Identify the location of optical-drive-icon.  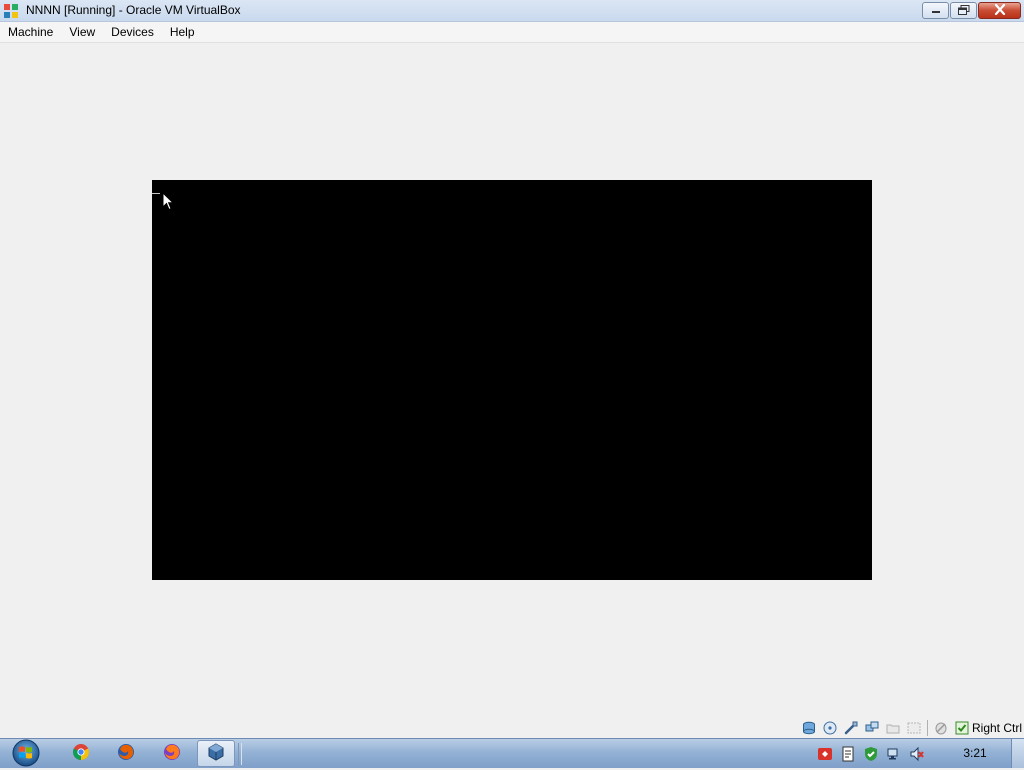
(830, 728).